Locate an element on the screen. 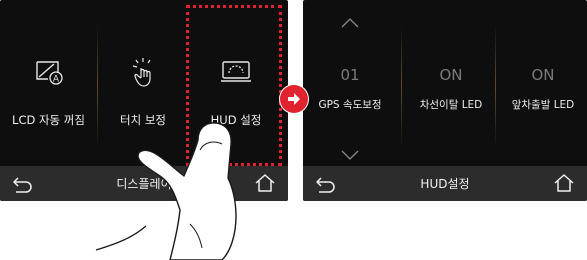 This screenshot has width=587, height=260. front-car-departure-led-setting: ON 앞차출발 LED is located at coordinates (541, 83).